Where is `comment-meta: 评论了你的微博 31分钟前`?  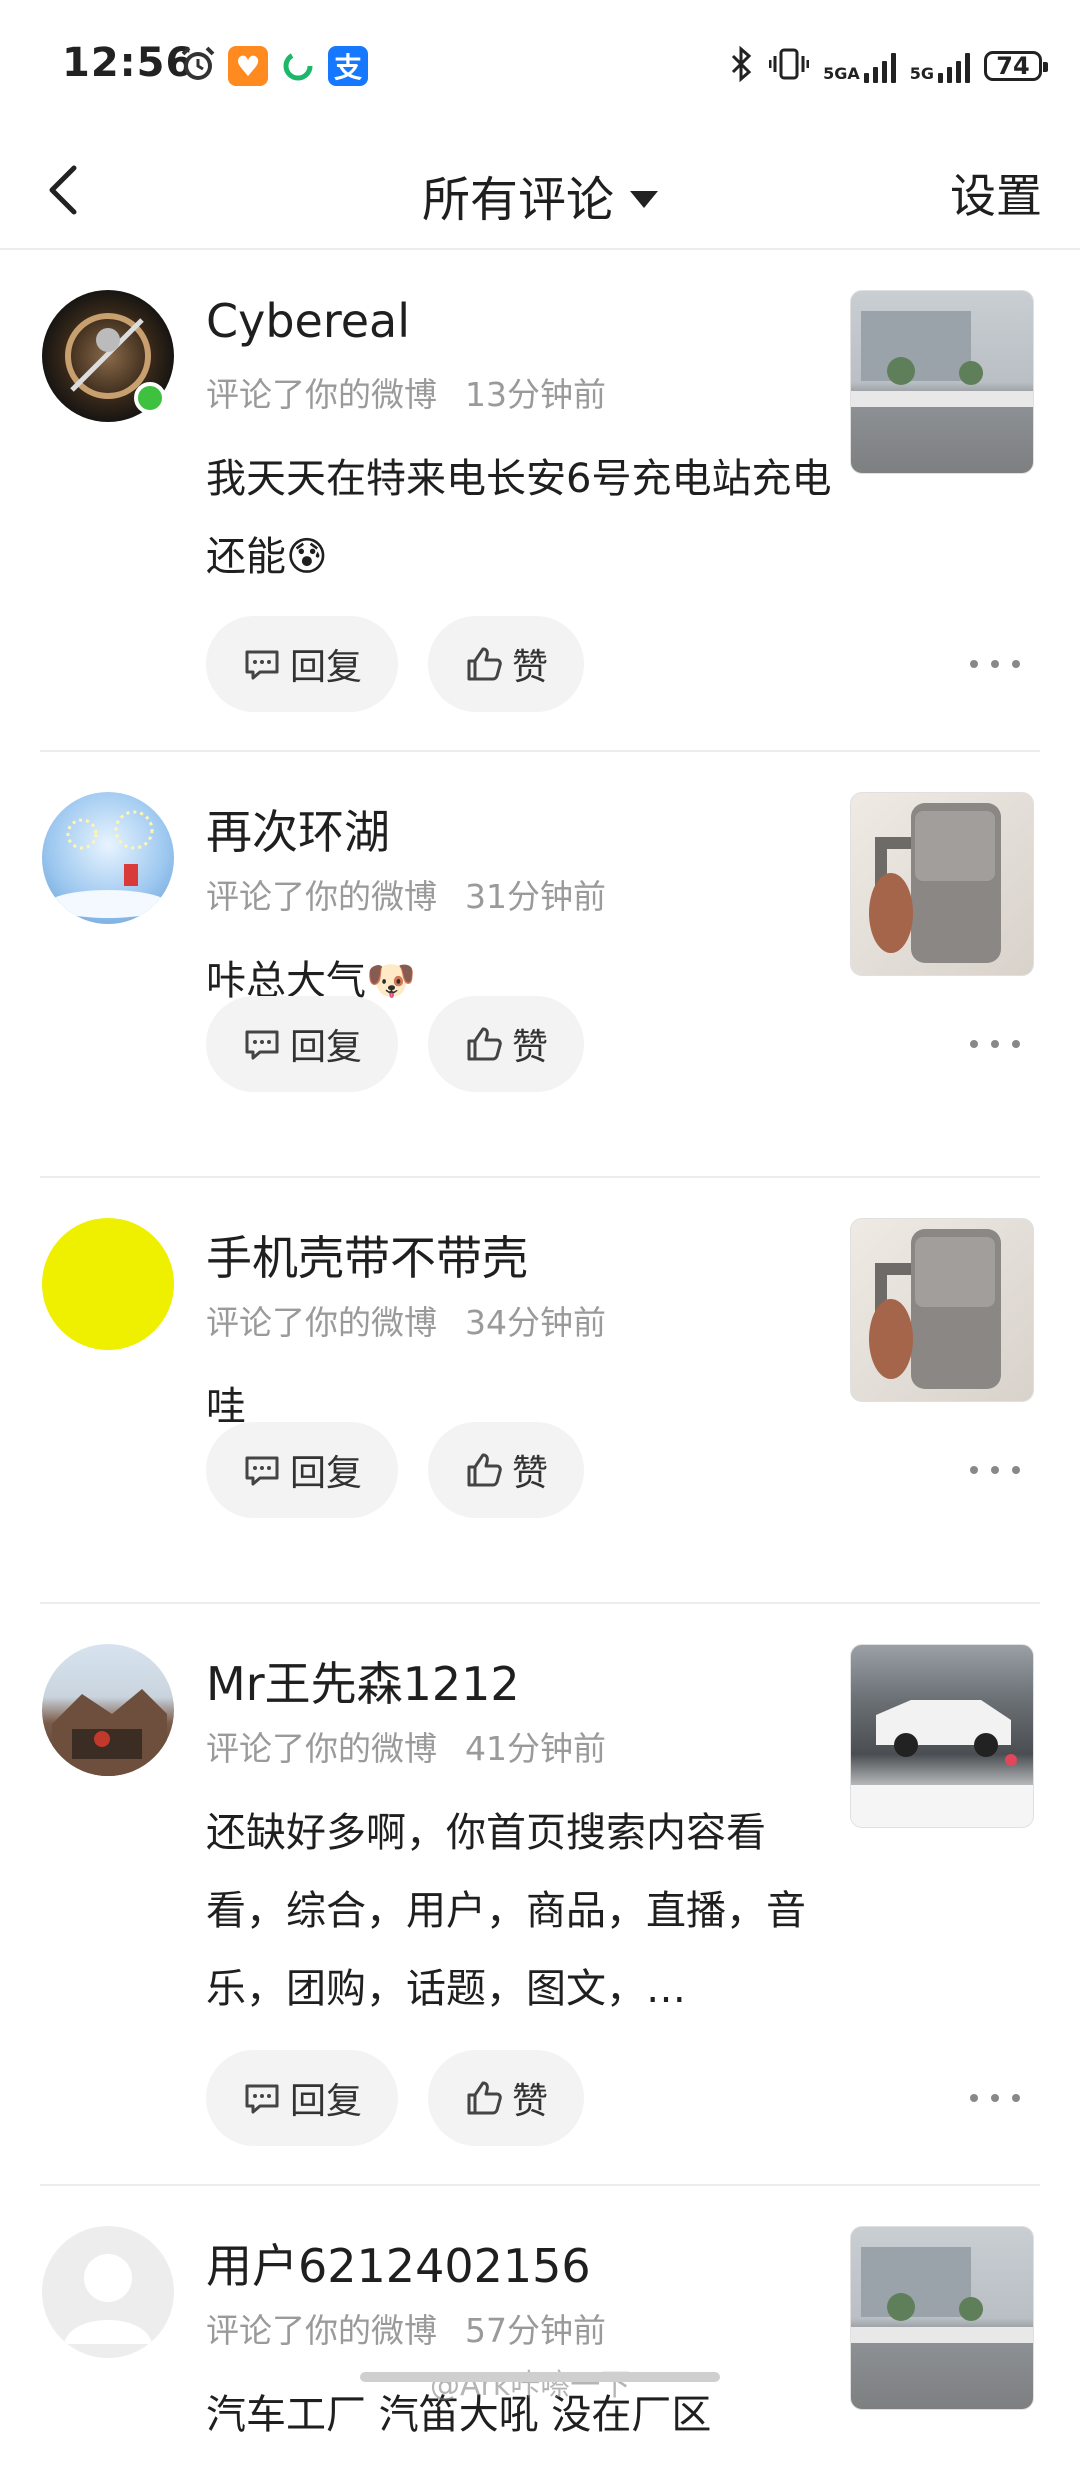 comment-meta: 评论了你的微博 31分钟前 is located at coordinates (406, 894).